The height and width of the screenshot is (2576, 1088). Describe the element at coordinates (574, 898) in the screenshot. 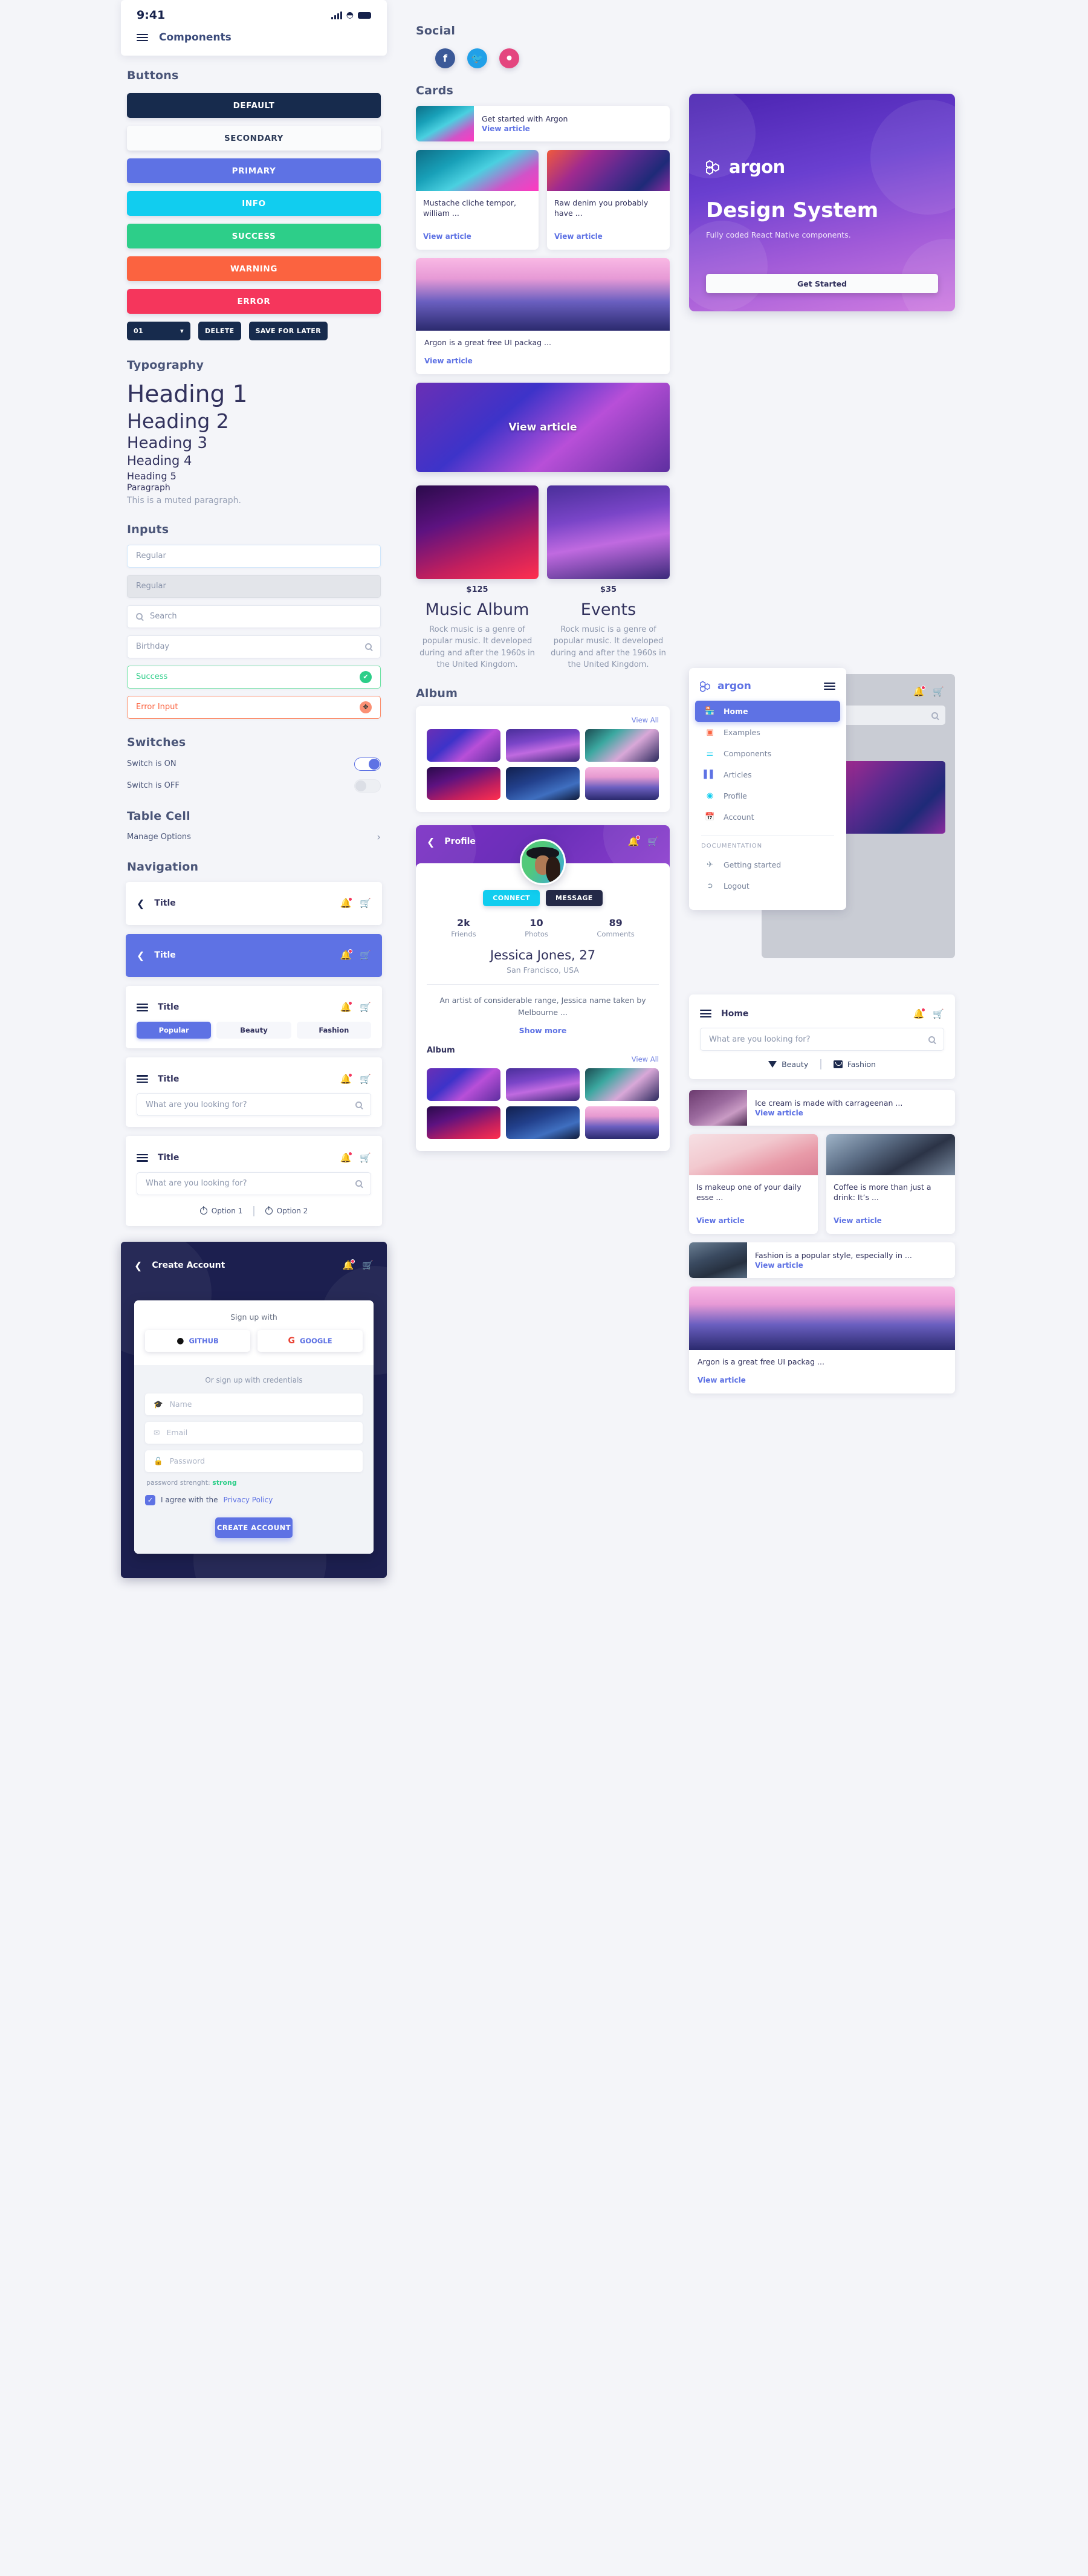

I see `message-button: MESSAGE` at that location.